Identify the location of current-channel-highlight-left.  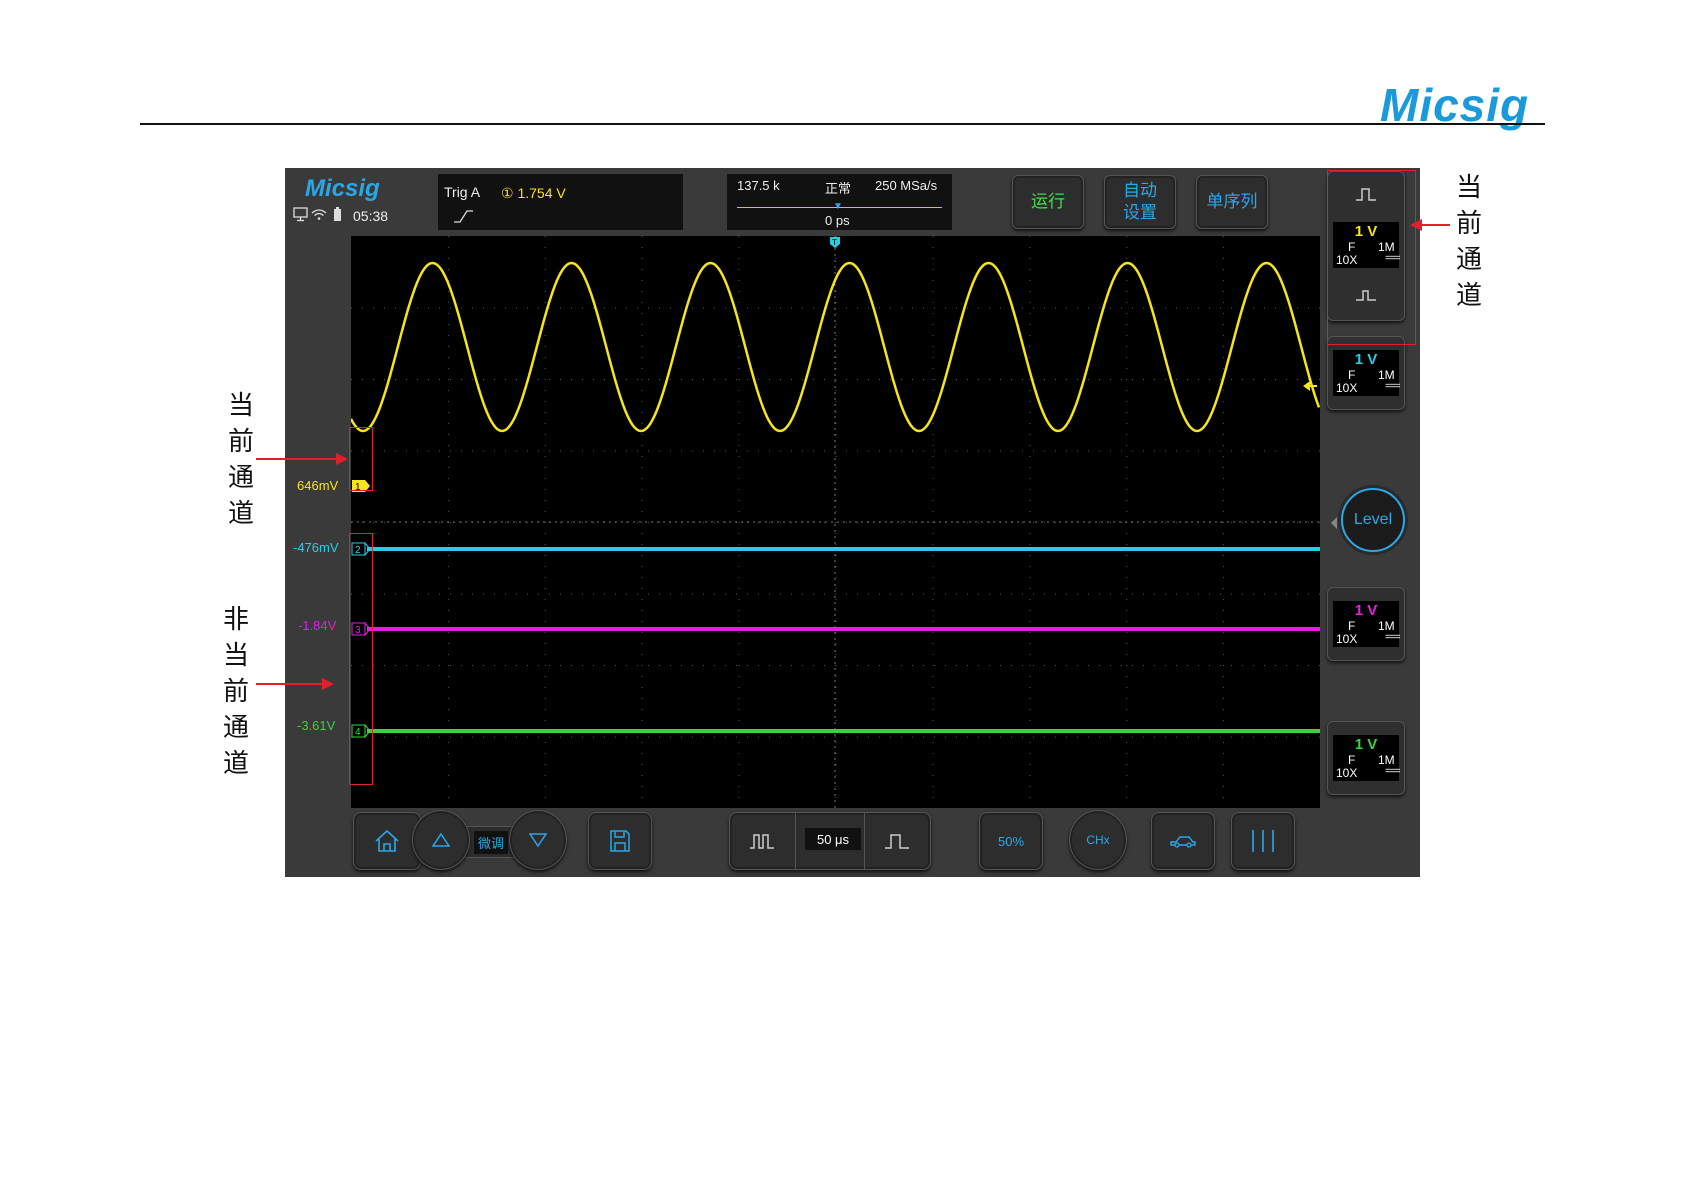
(361, 459).